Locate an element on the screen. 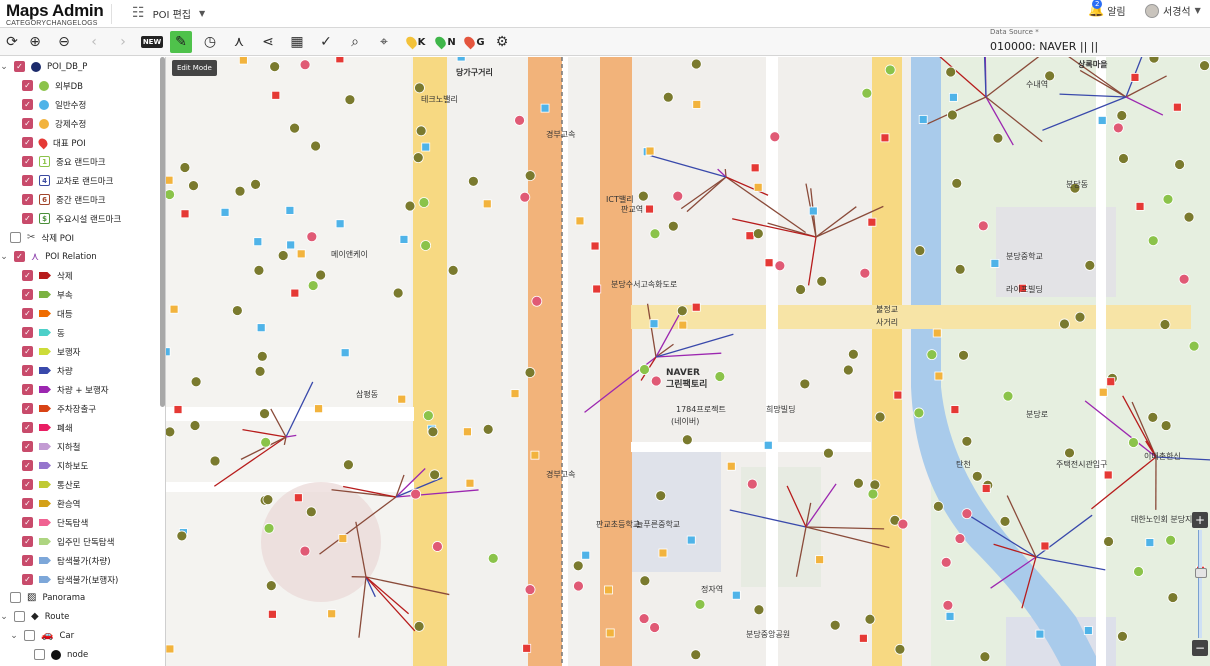 This screenshot has height=666, width=1210. share-icon: ⋖ is located at coordinates (268, 42).